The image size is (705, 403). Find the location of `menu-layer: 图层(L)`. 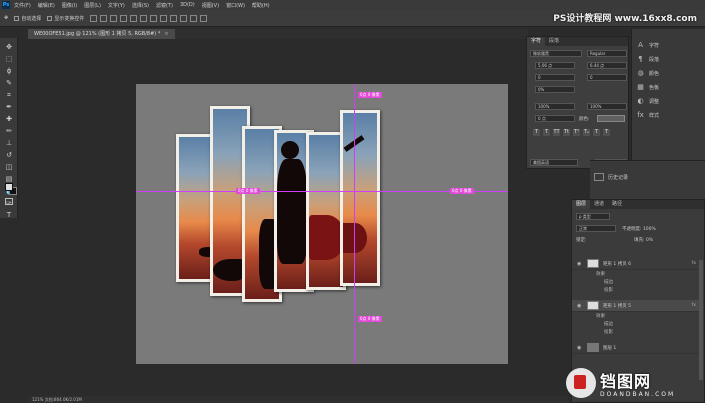

menu-layer: 图层(L) is located at coordinates (92, 5).